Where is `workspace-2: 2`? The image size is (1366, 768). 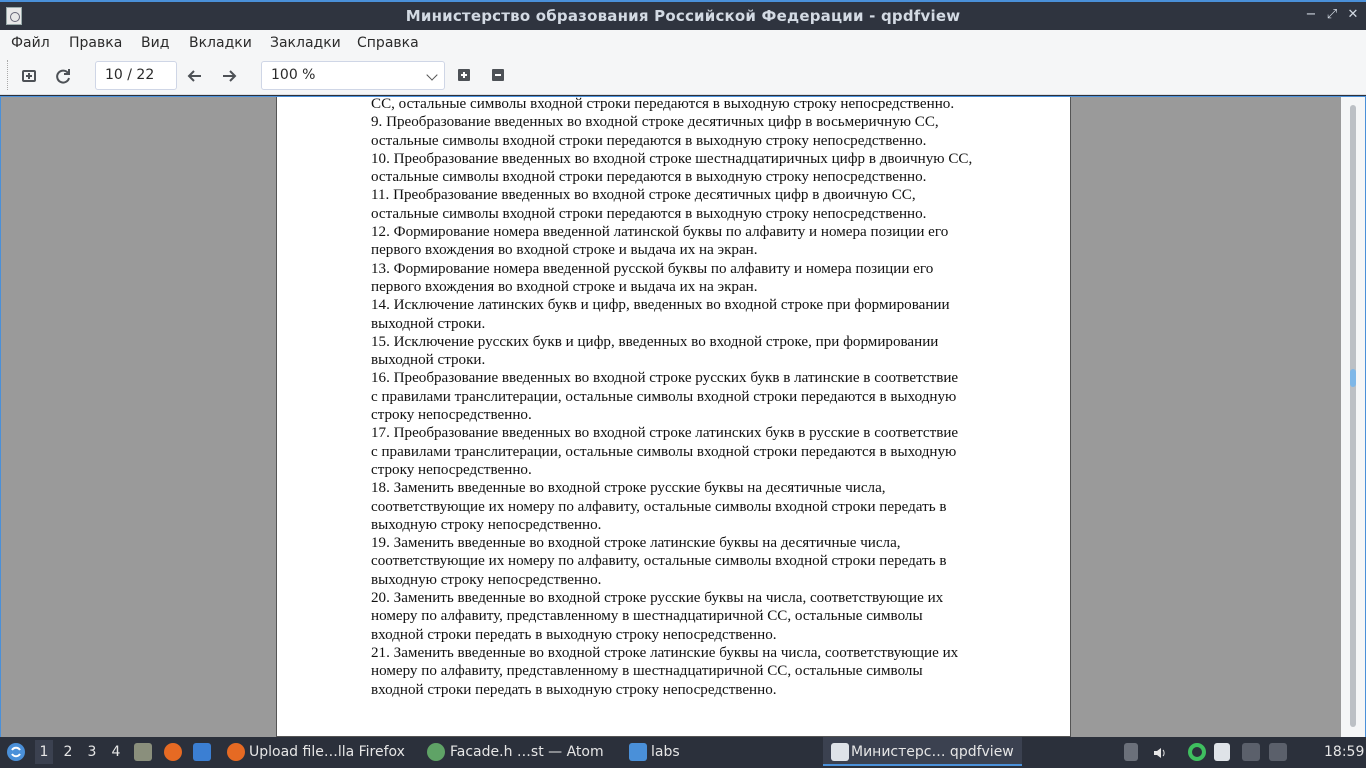 workspace-2: 2 is located at coordinates (68, 752).